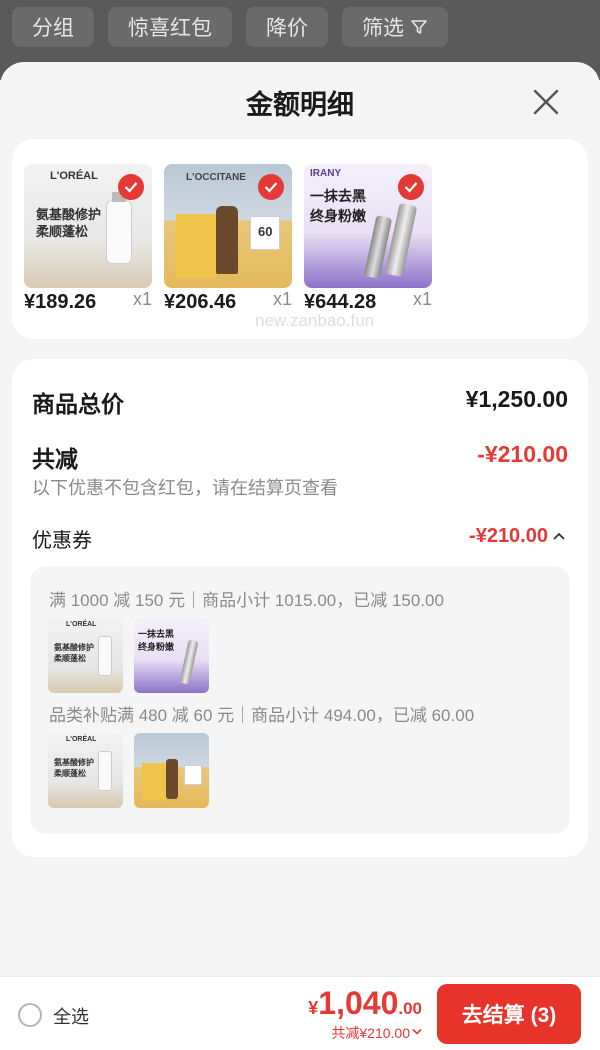  I want to click on product-brand: L'ORÉAL, so click(74, 176).